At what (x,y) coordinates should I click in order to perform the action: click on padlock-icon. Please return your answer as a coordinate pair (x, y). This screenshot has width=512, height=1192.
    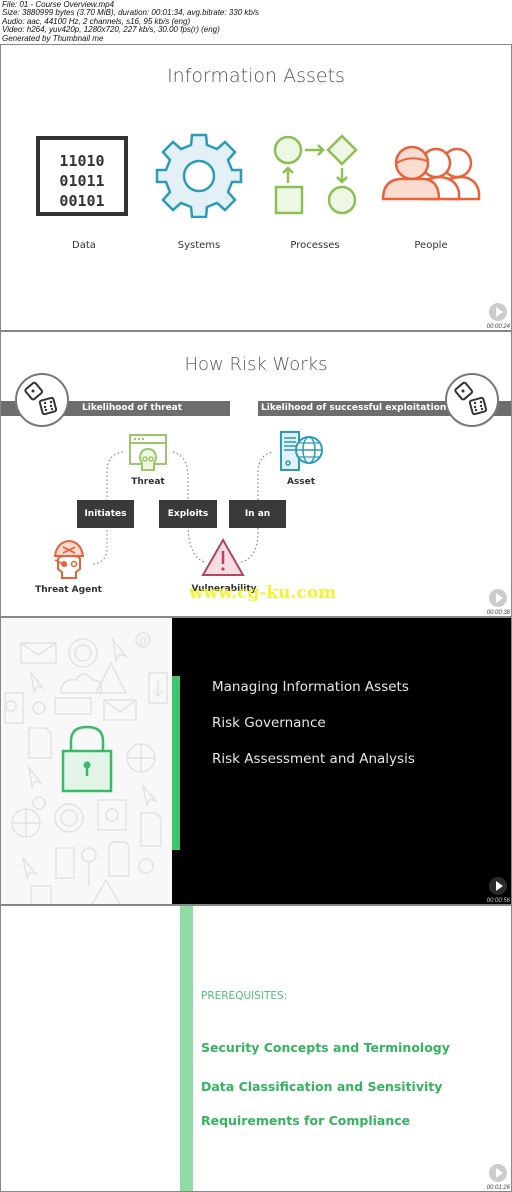
    Looking at the image, I should click on (87, 761).